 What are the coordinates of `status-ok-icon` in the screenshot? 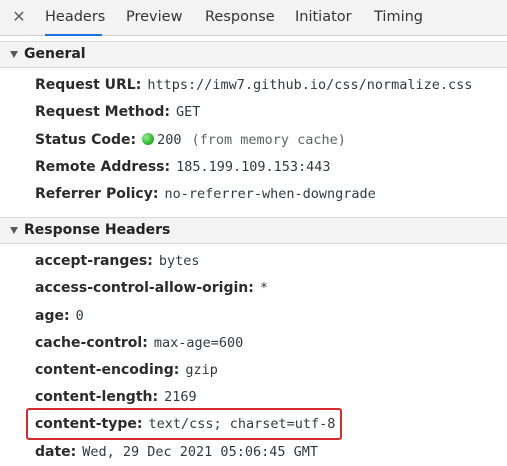 It's located at (148, 139).